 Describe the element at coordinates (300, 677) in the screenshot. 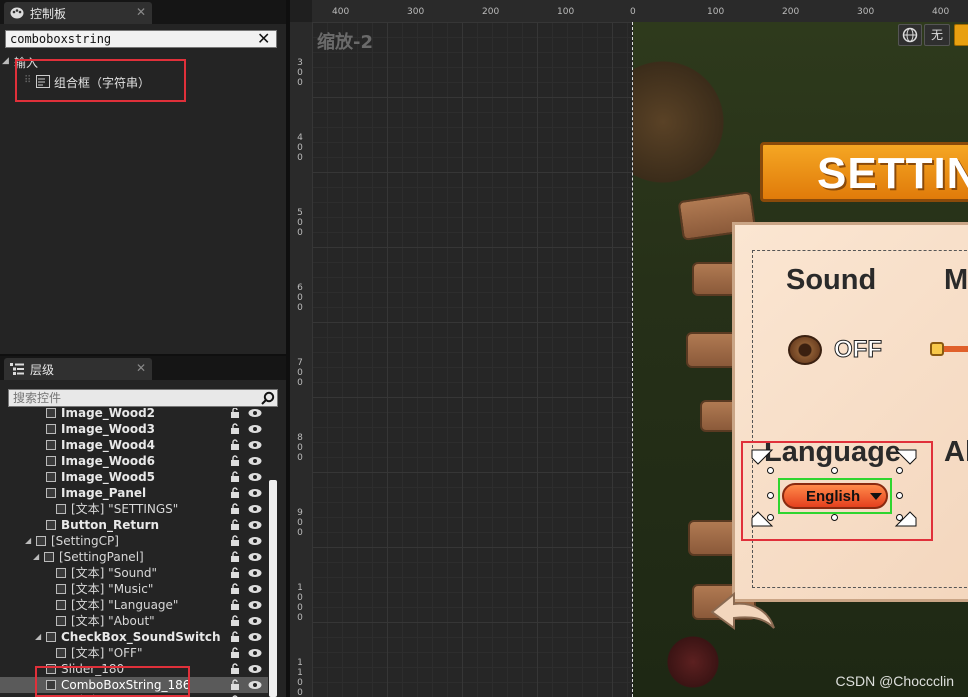

I see `ruler-left-tick-label: 1100` at that location.